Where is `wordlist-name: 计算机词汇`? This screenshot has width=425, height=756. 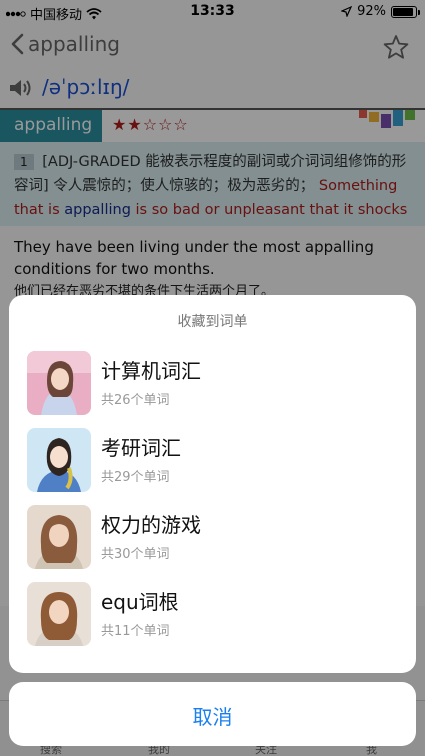 wordlist-name: 计算机词汇 is located at coordinates (151, 371).